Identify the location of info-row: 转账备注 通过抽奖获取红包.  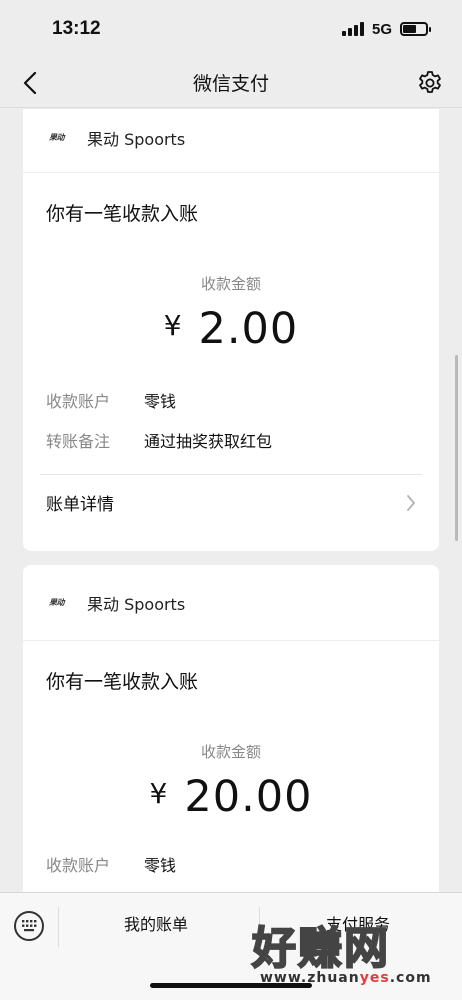
(231, 440).